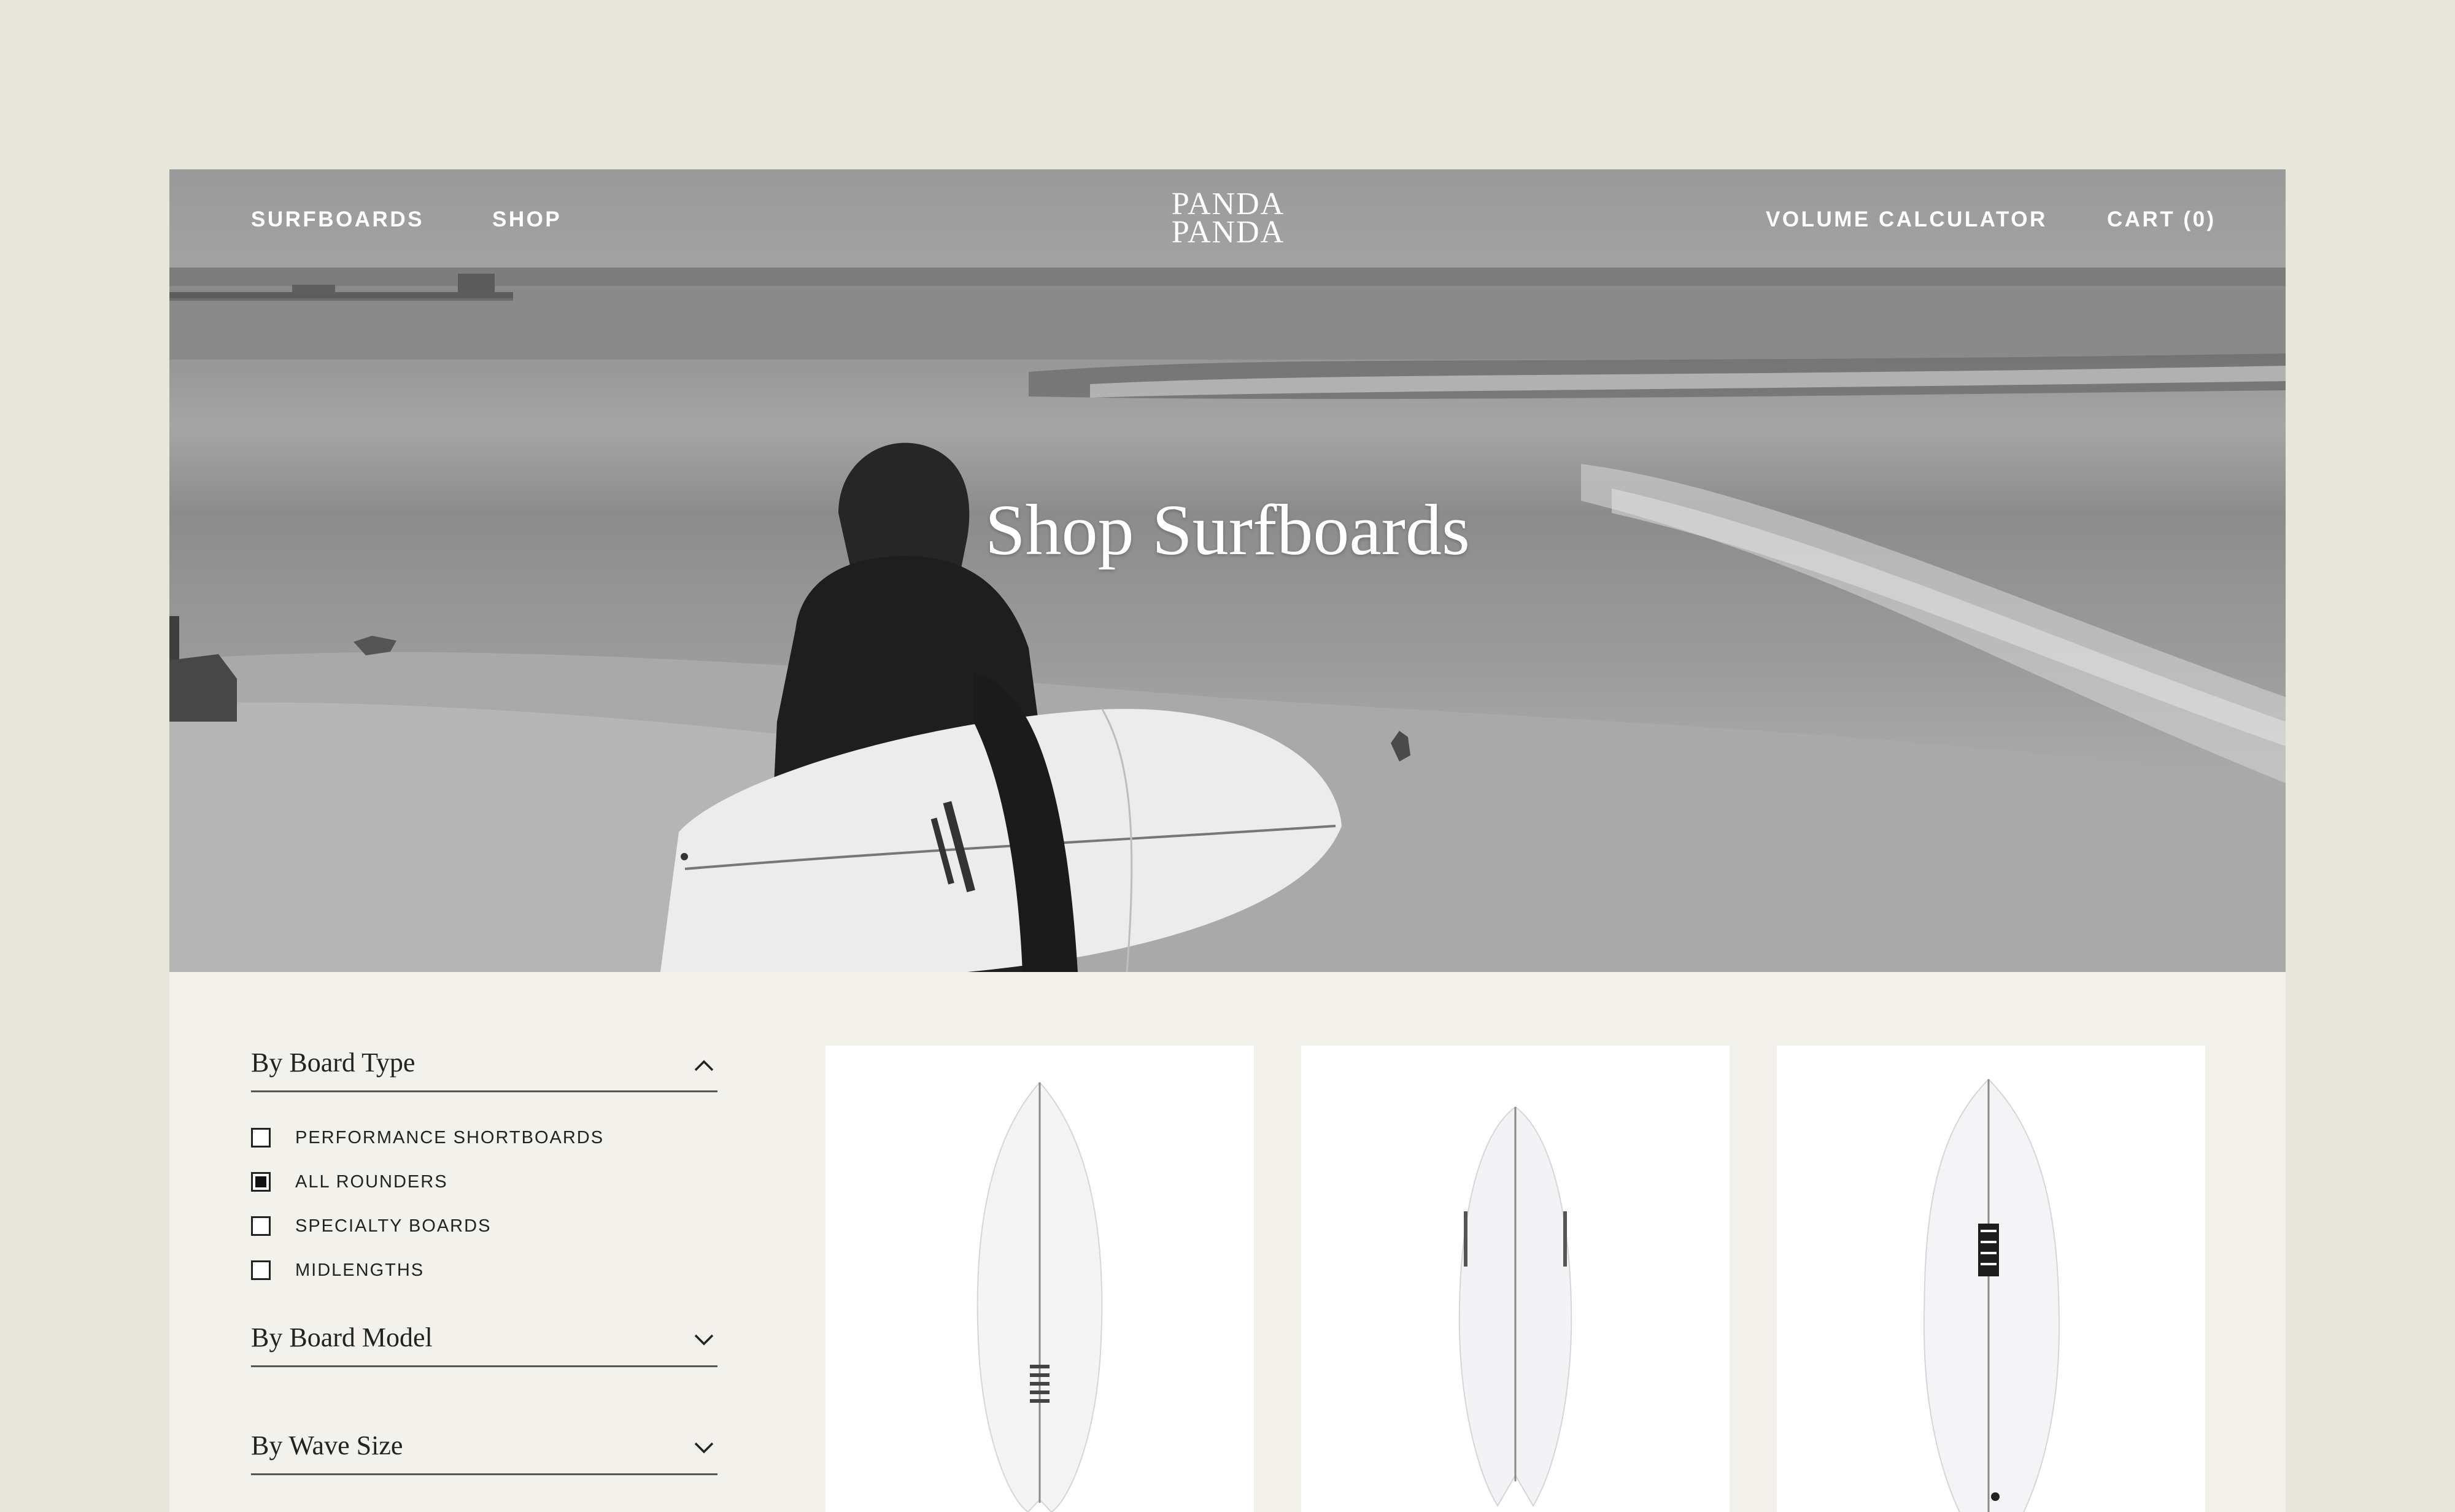 This screenshot has height=1512, width=2455. Describe the element at coordinates (1228, 232) in the screenshot. I see `logo-line-bottom: PANDA` at that location.